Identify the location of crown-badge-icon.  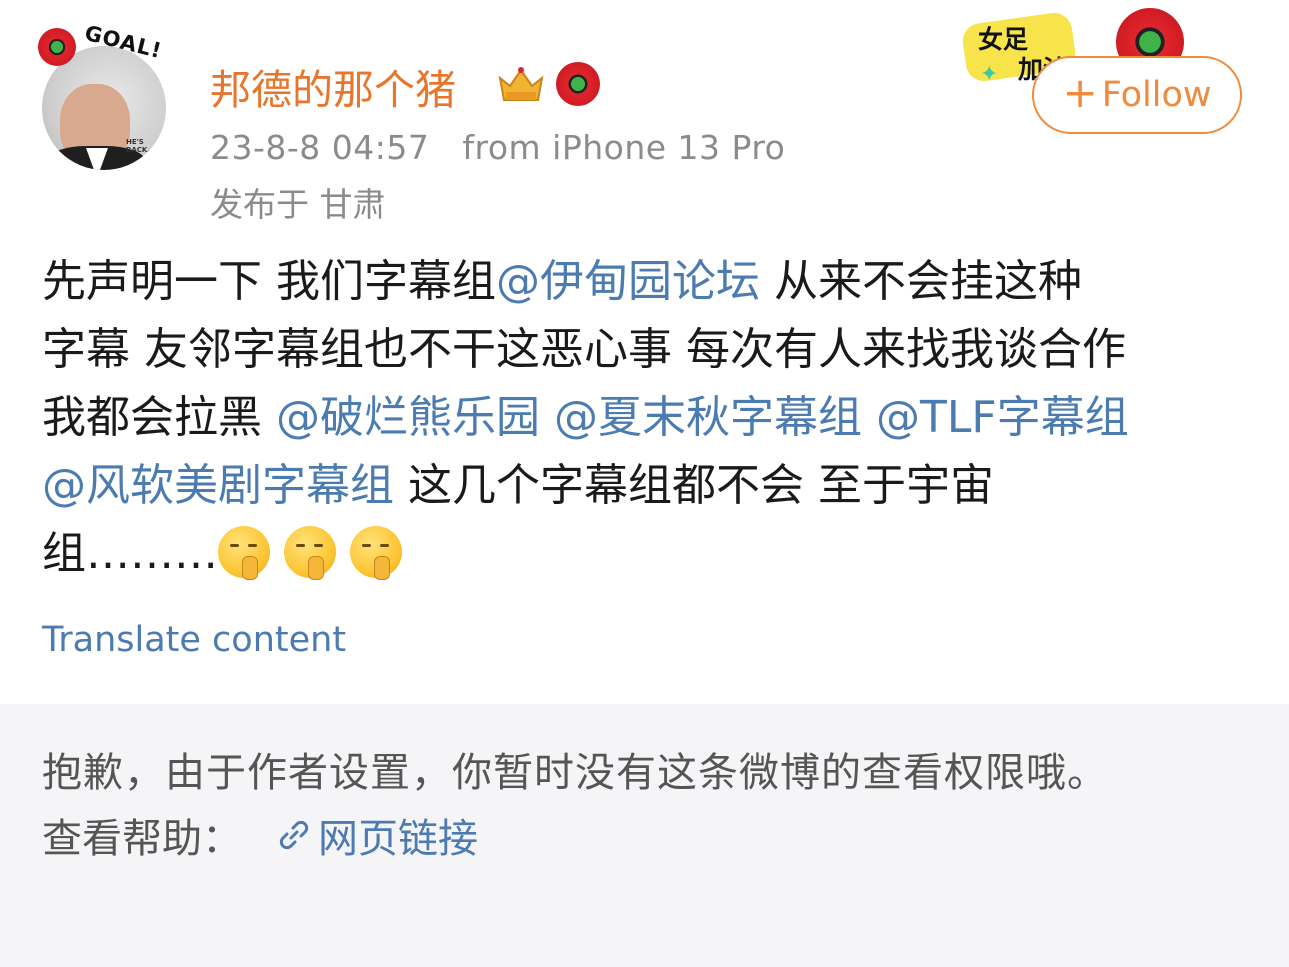
(521, 84).